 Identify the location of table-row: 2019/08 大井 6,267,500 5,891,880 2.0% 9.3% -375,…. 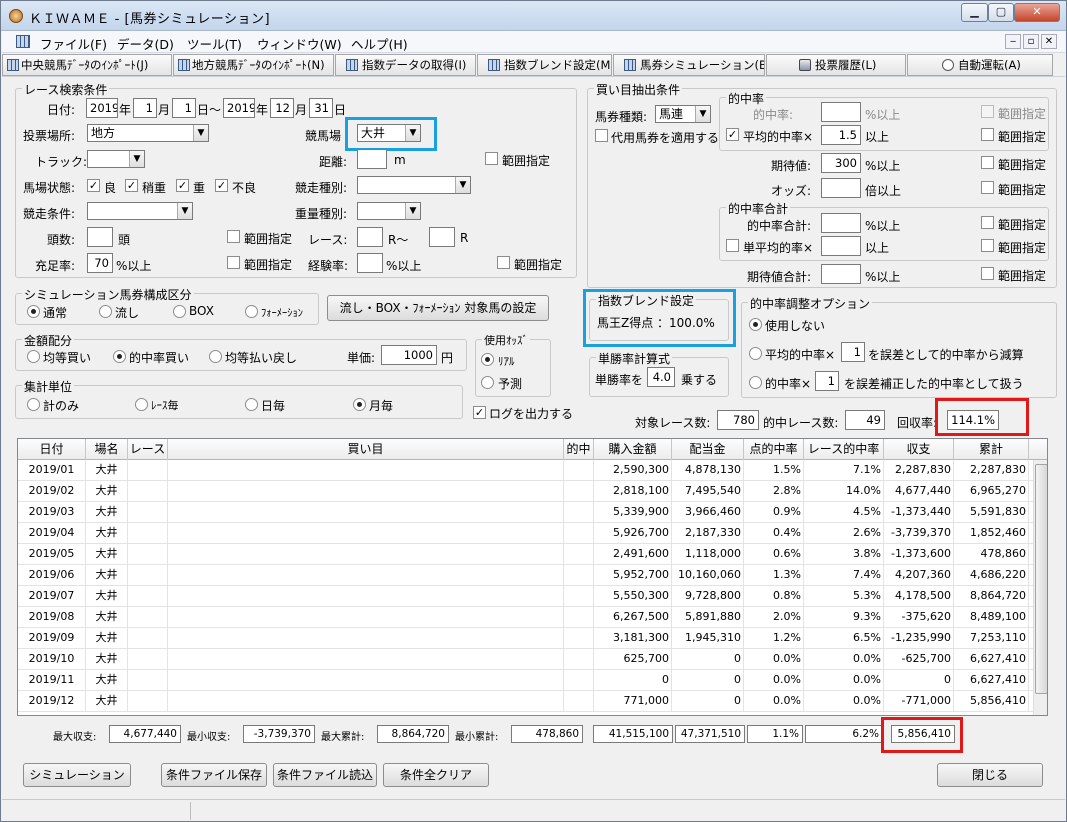
(525, 617).